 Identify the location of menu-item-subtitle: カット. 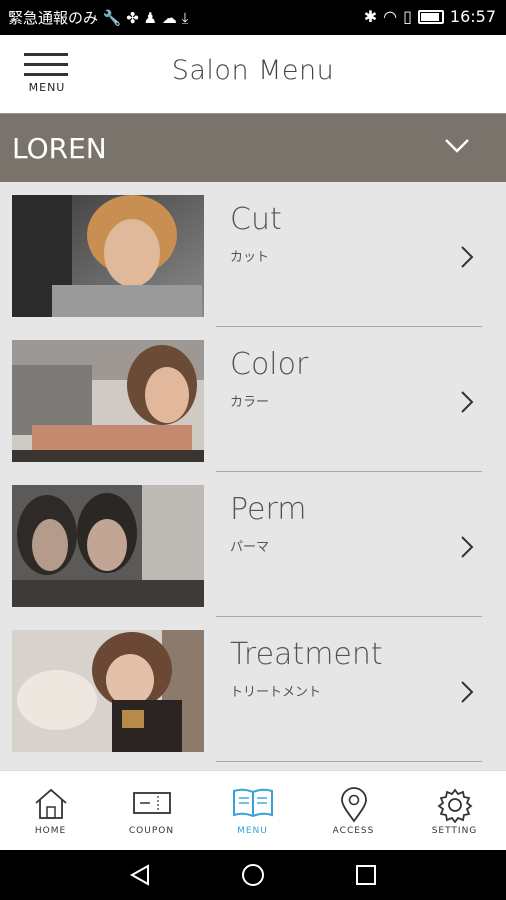
(250, 257).